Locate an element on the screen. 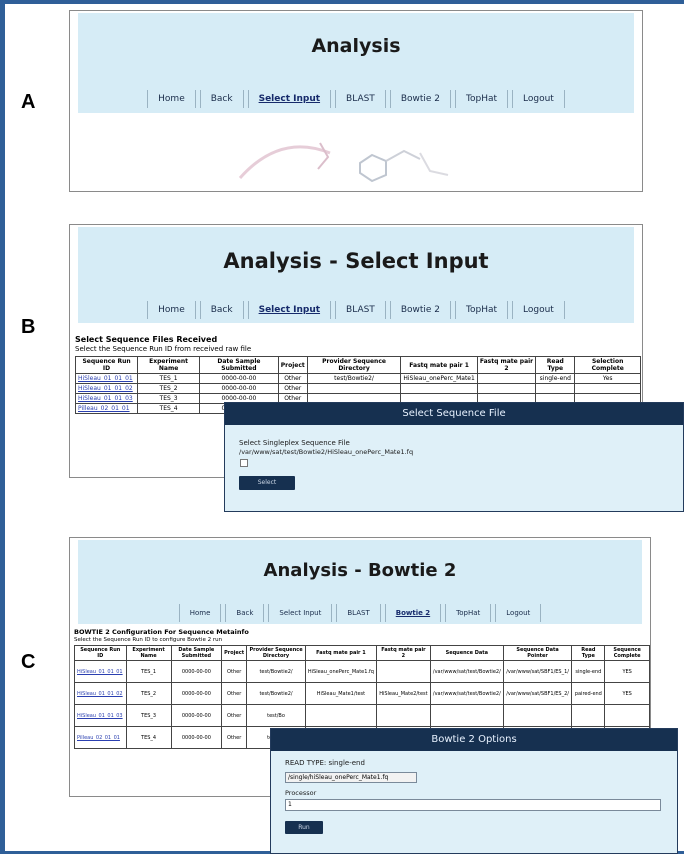 The image size is (684, 854). table-cell: TES_4 is located at coordinates (169, 408).